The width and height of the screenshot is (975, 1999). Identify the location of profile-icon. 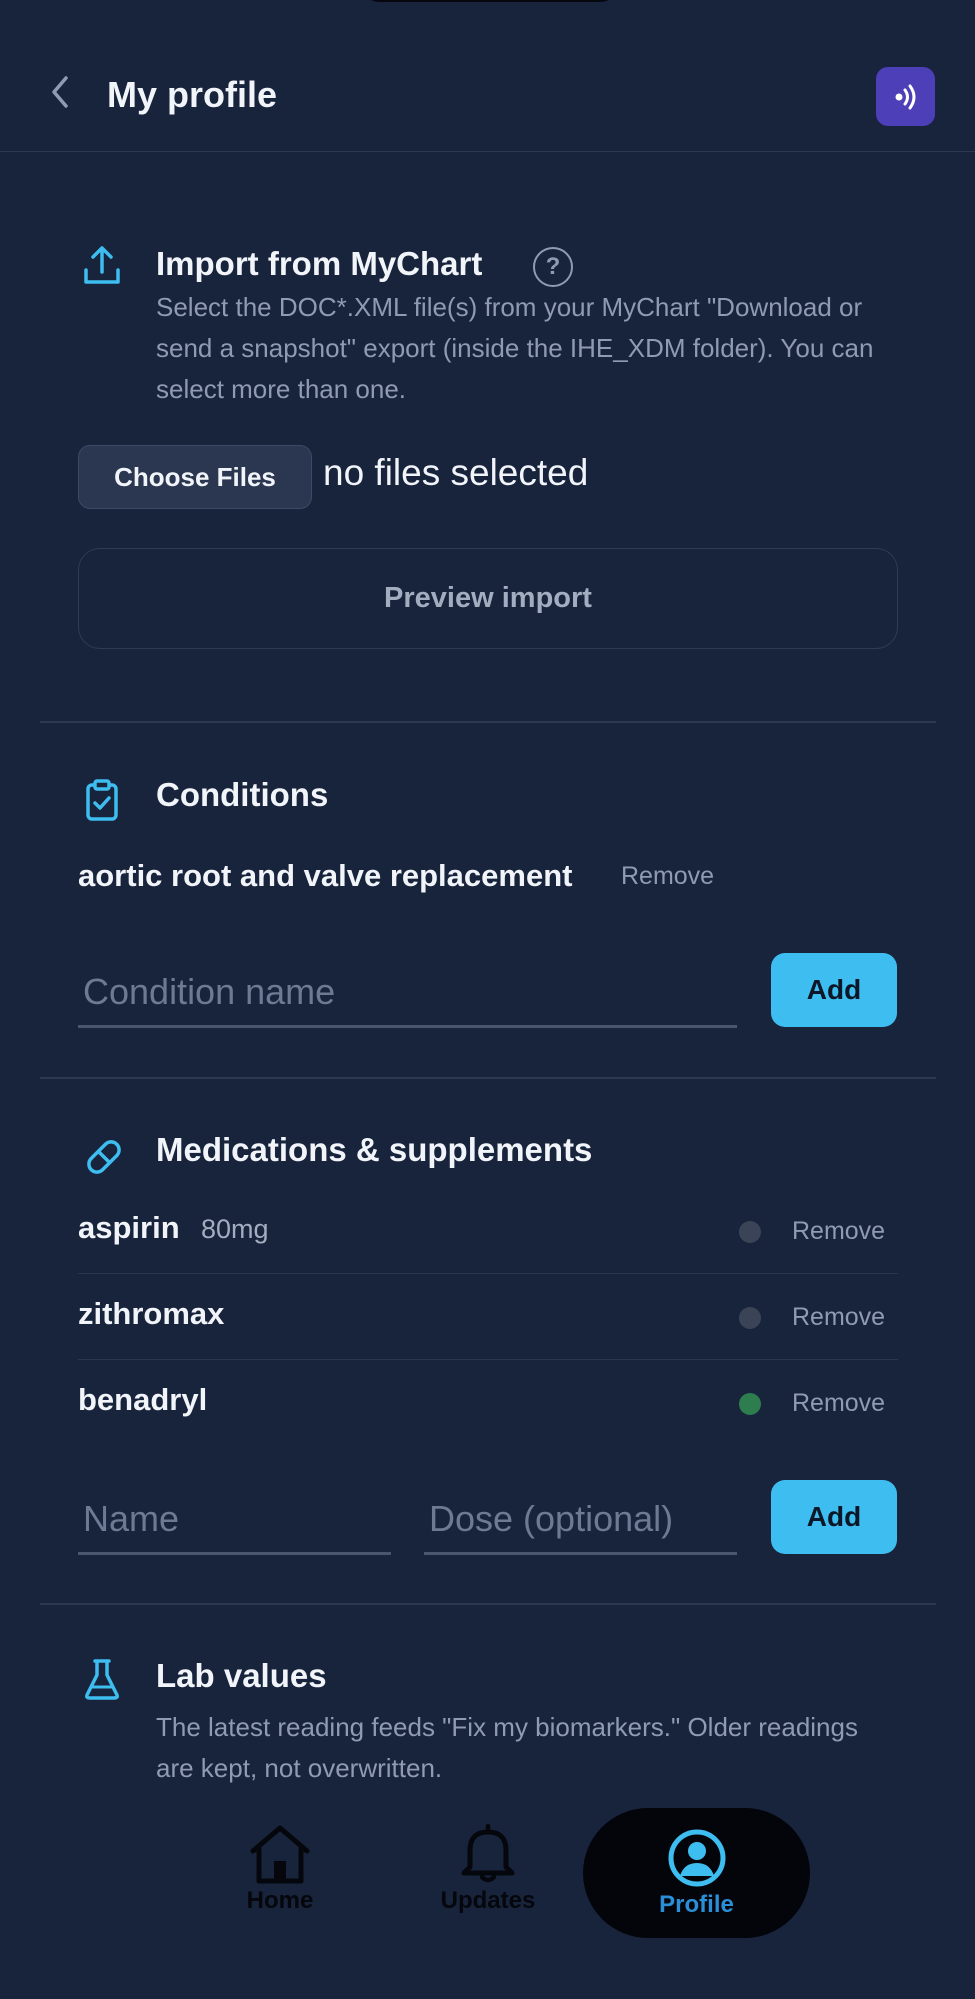
(696, 1858).